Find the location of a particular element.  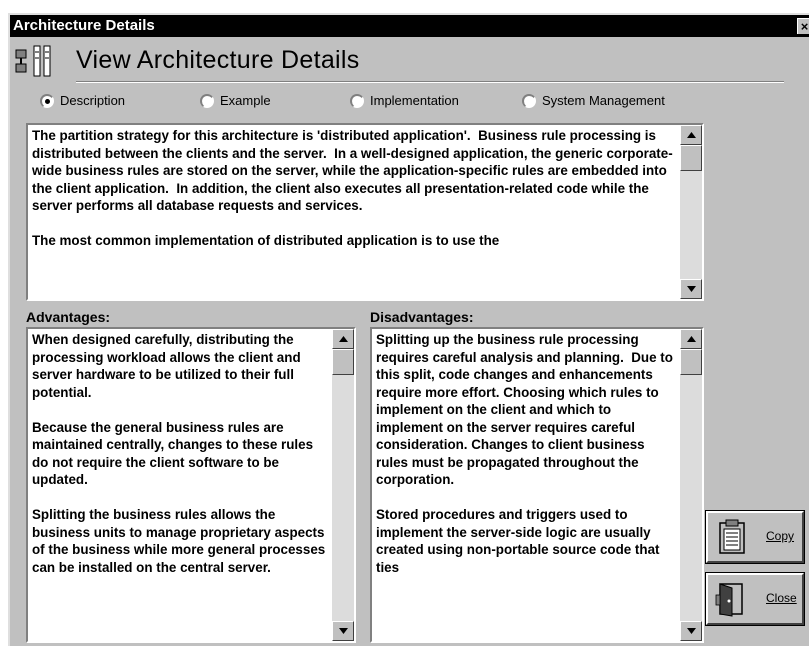

description-scrollbar is located at coordinates (691, 212).